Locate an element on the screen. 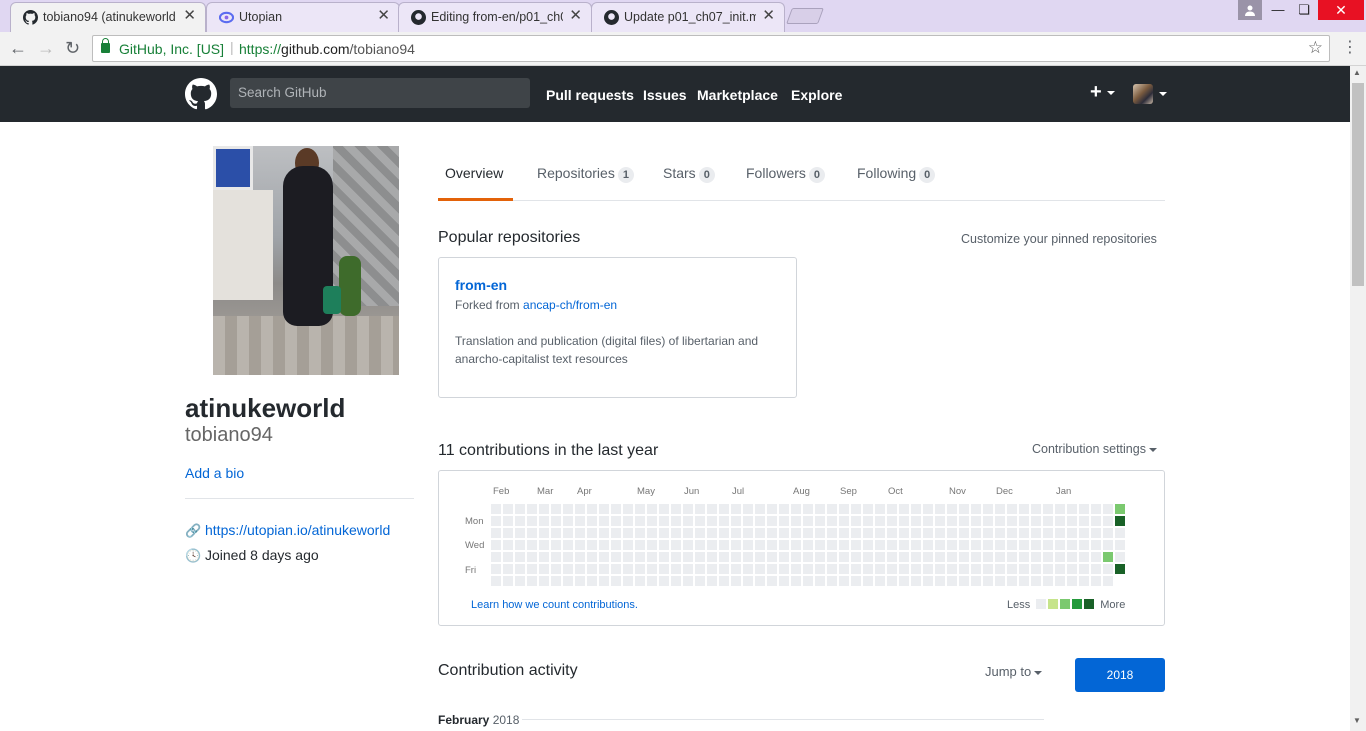  search-input: Search GitHub is located at coordinates (380, 93).